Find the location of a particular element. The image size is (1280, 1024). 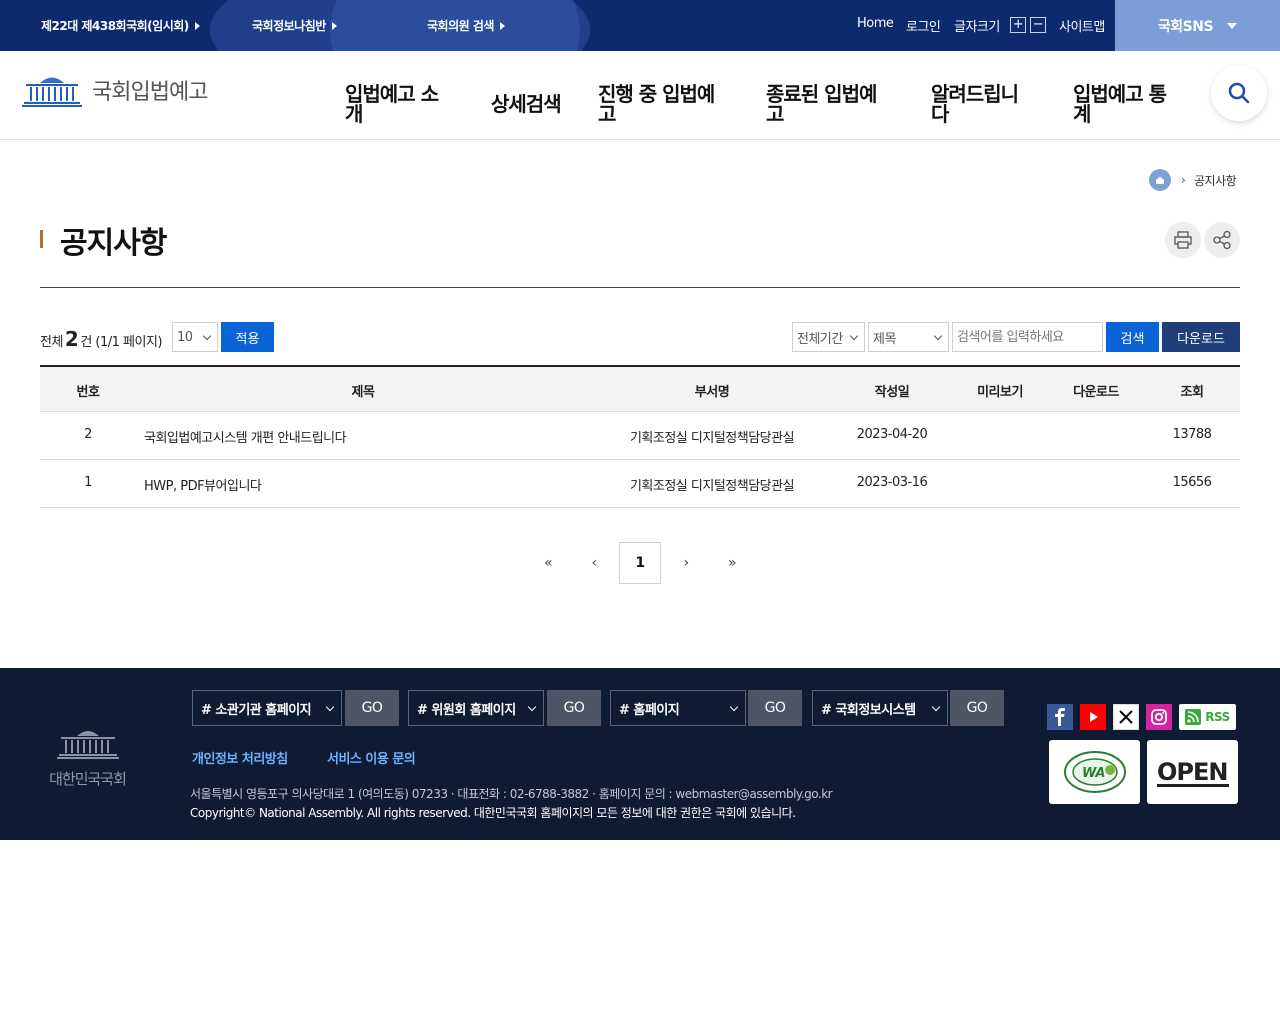

privacy-policy-link: 개인정보 처리방침 is located at coordinates (240, 757).